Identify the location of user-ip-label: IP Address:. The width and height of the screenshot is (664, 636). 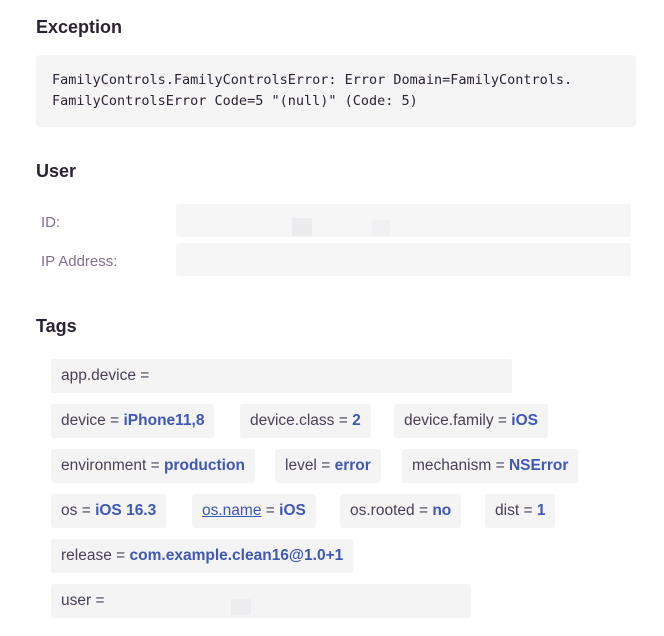
(79, 261).